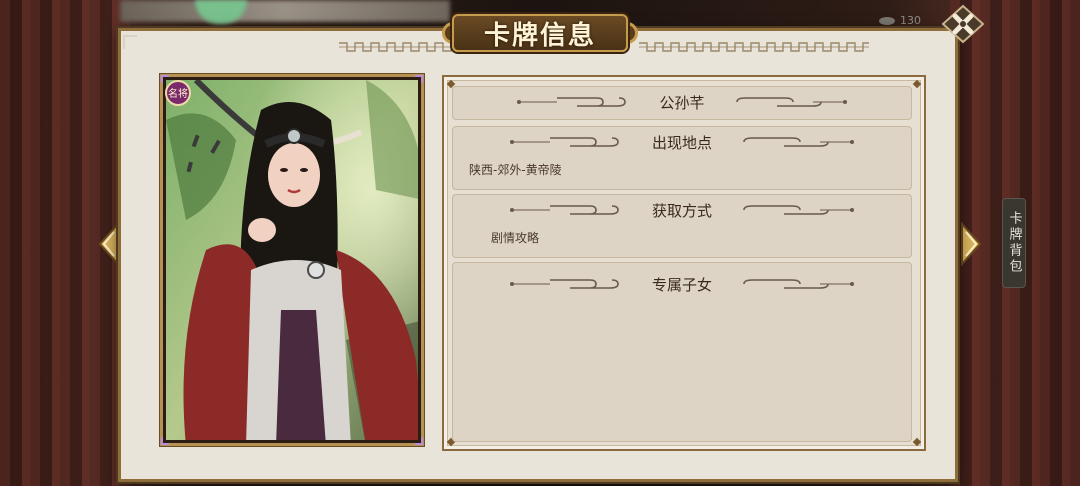 This screenshot has height=486, width=1080. I want to click on section-header: 出现地点, so click(682, 142).